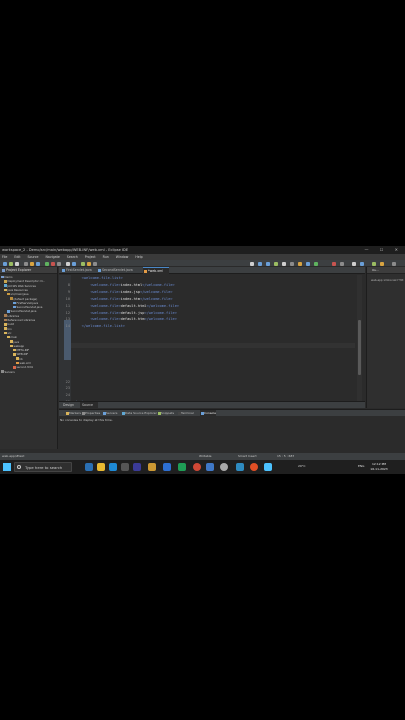 Image resolution: width=405 pixels, height=720 pixels. Describe the element at coordinates (73, 413) in the screenshot. I see `bottom-tab: Markers` at that location.